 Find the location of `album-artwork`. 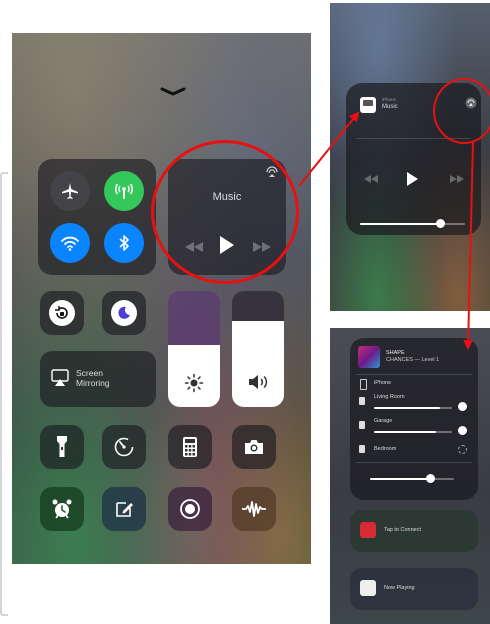

album-artwork is located at coordinates (369, 357).